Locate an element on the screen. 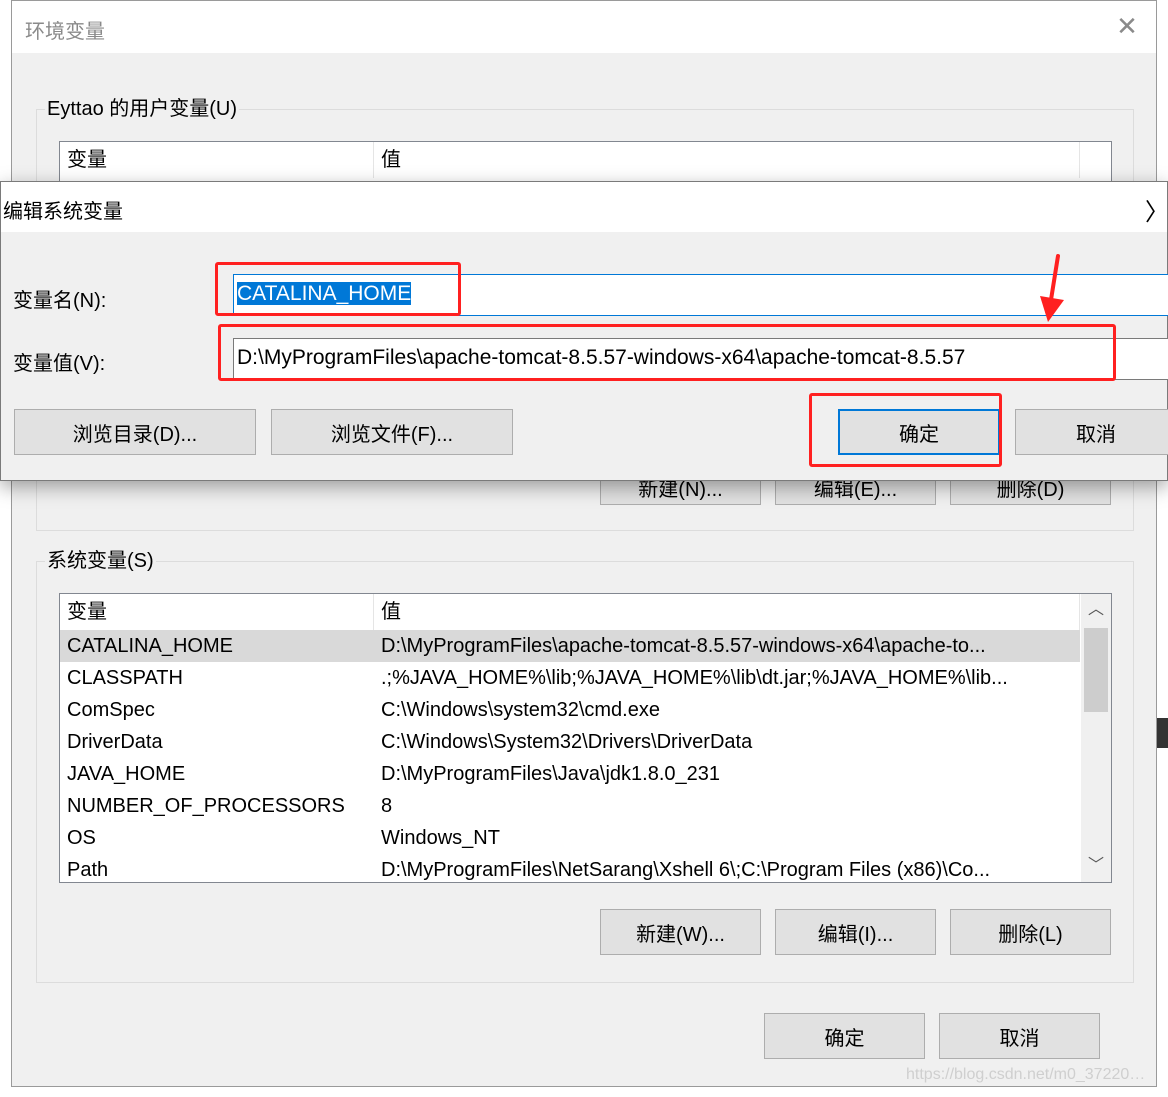  var-value: D:\MyProgramFiles\Java\jdk1.8.0_231 is located at coordinates (551, 774).